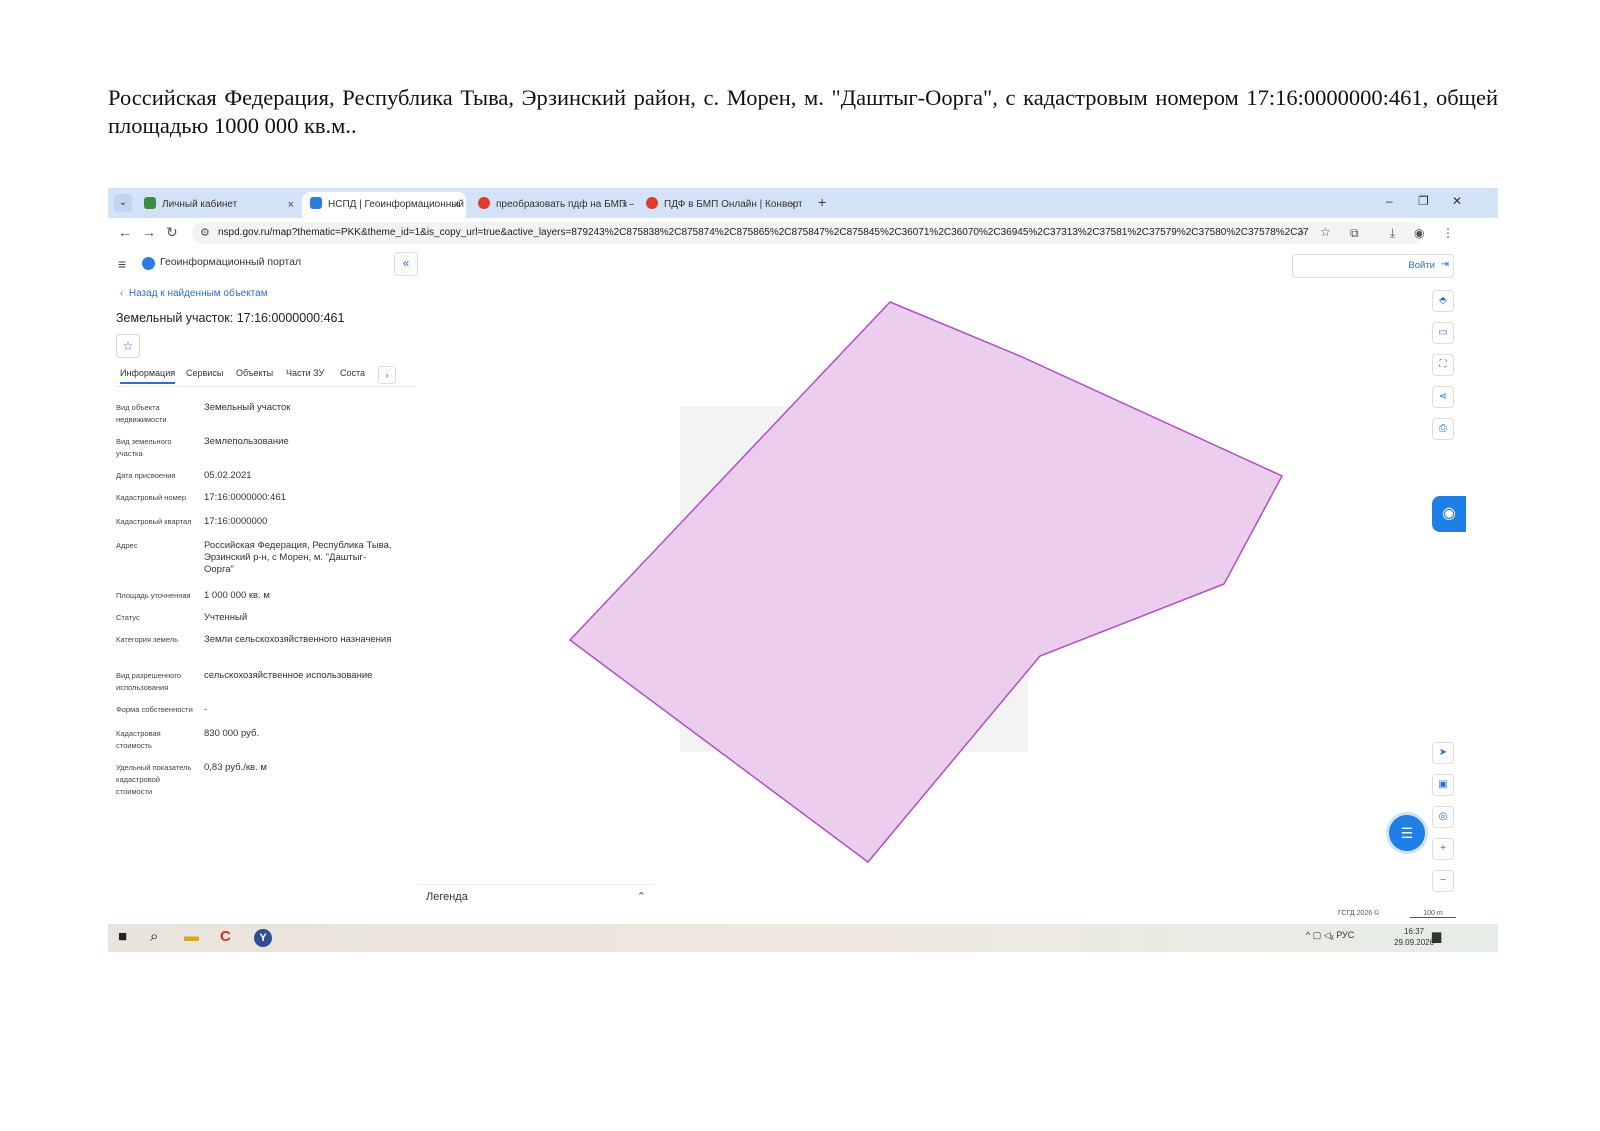  I want to click on copyright-label: ГСГД 2026 ©, so click(1359, 913).